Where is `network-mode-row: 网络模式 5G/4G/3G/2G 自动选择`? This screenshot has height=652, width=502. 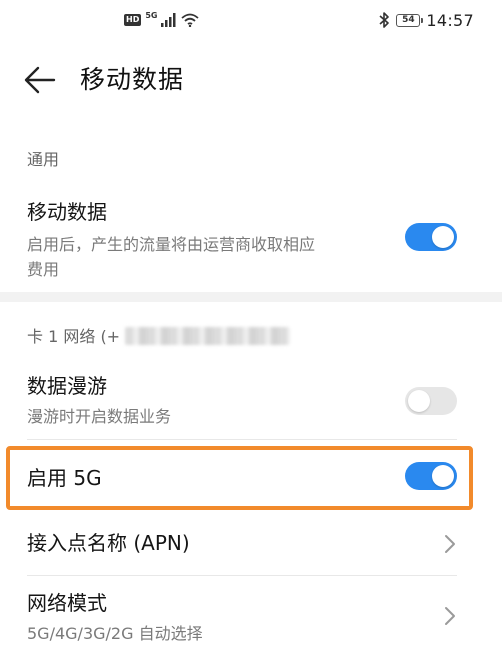 network-mode-row: 网络模式 5G/4G/3G/2G 自动选择 is located at coordinates (251, 619).